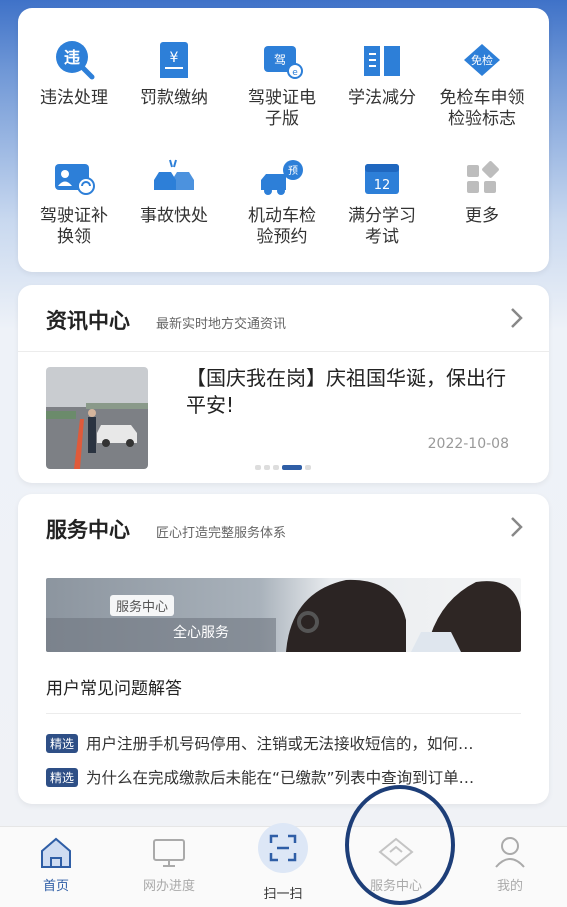  I want to click on grid-item-more: 更多, so click(482, 191).